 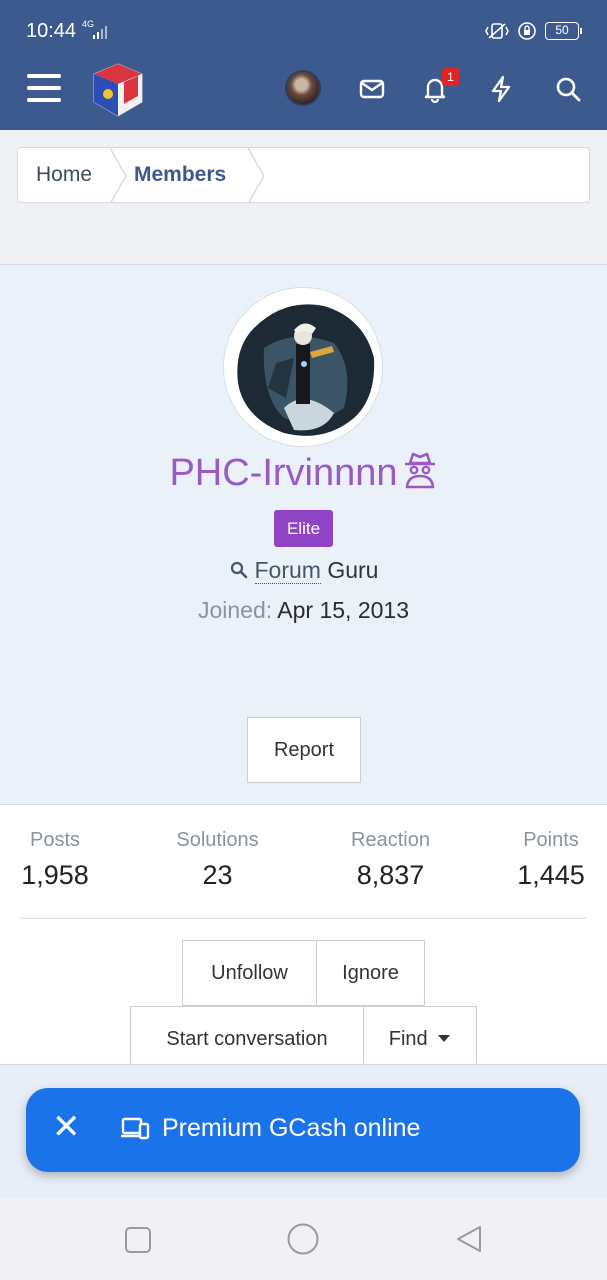 I want to click on menu-button, so click(x=44, y=89).